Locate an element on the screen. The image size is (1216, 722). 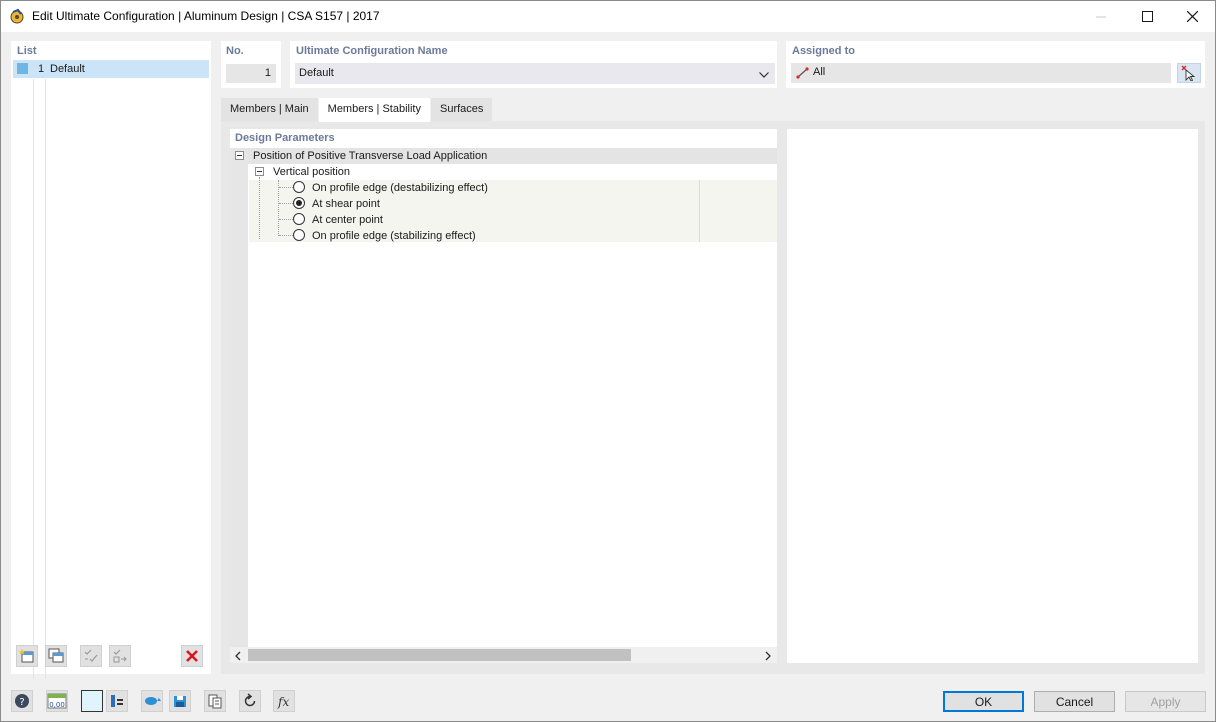
assigned-to-panel: Assigned to All is located at coordinates (995, 64).